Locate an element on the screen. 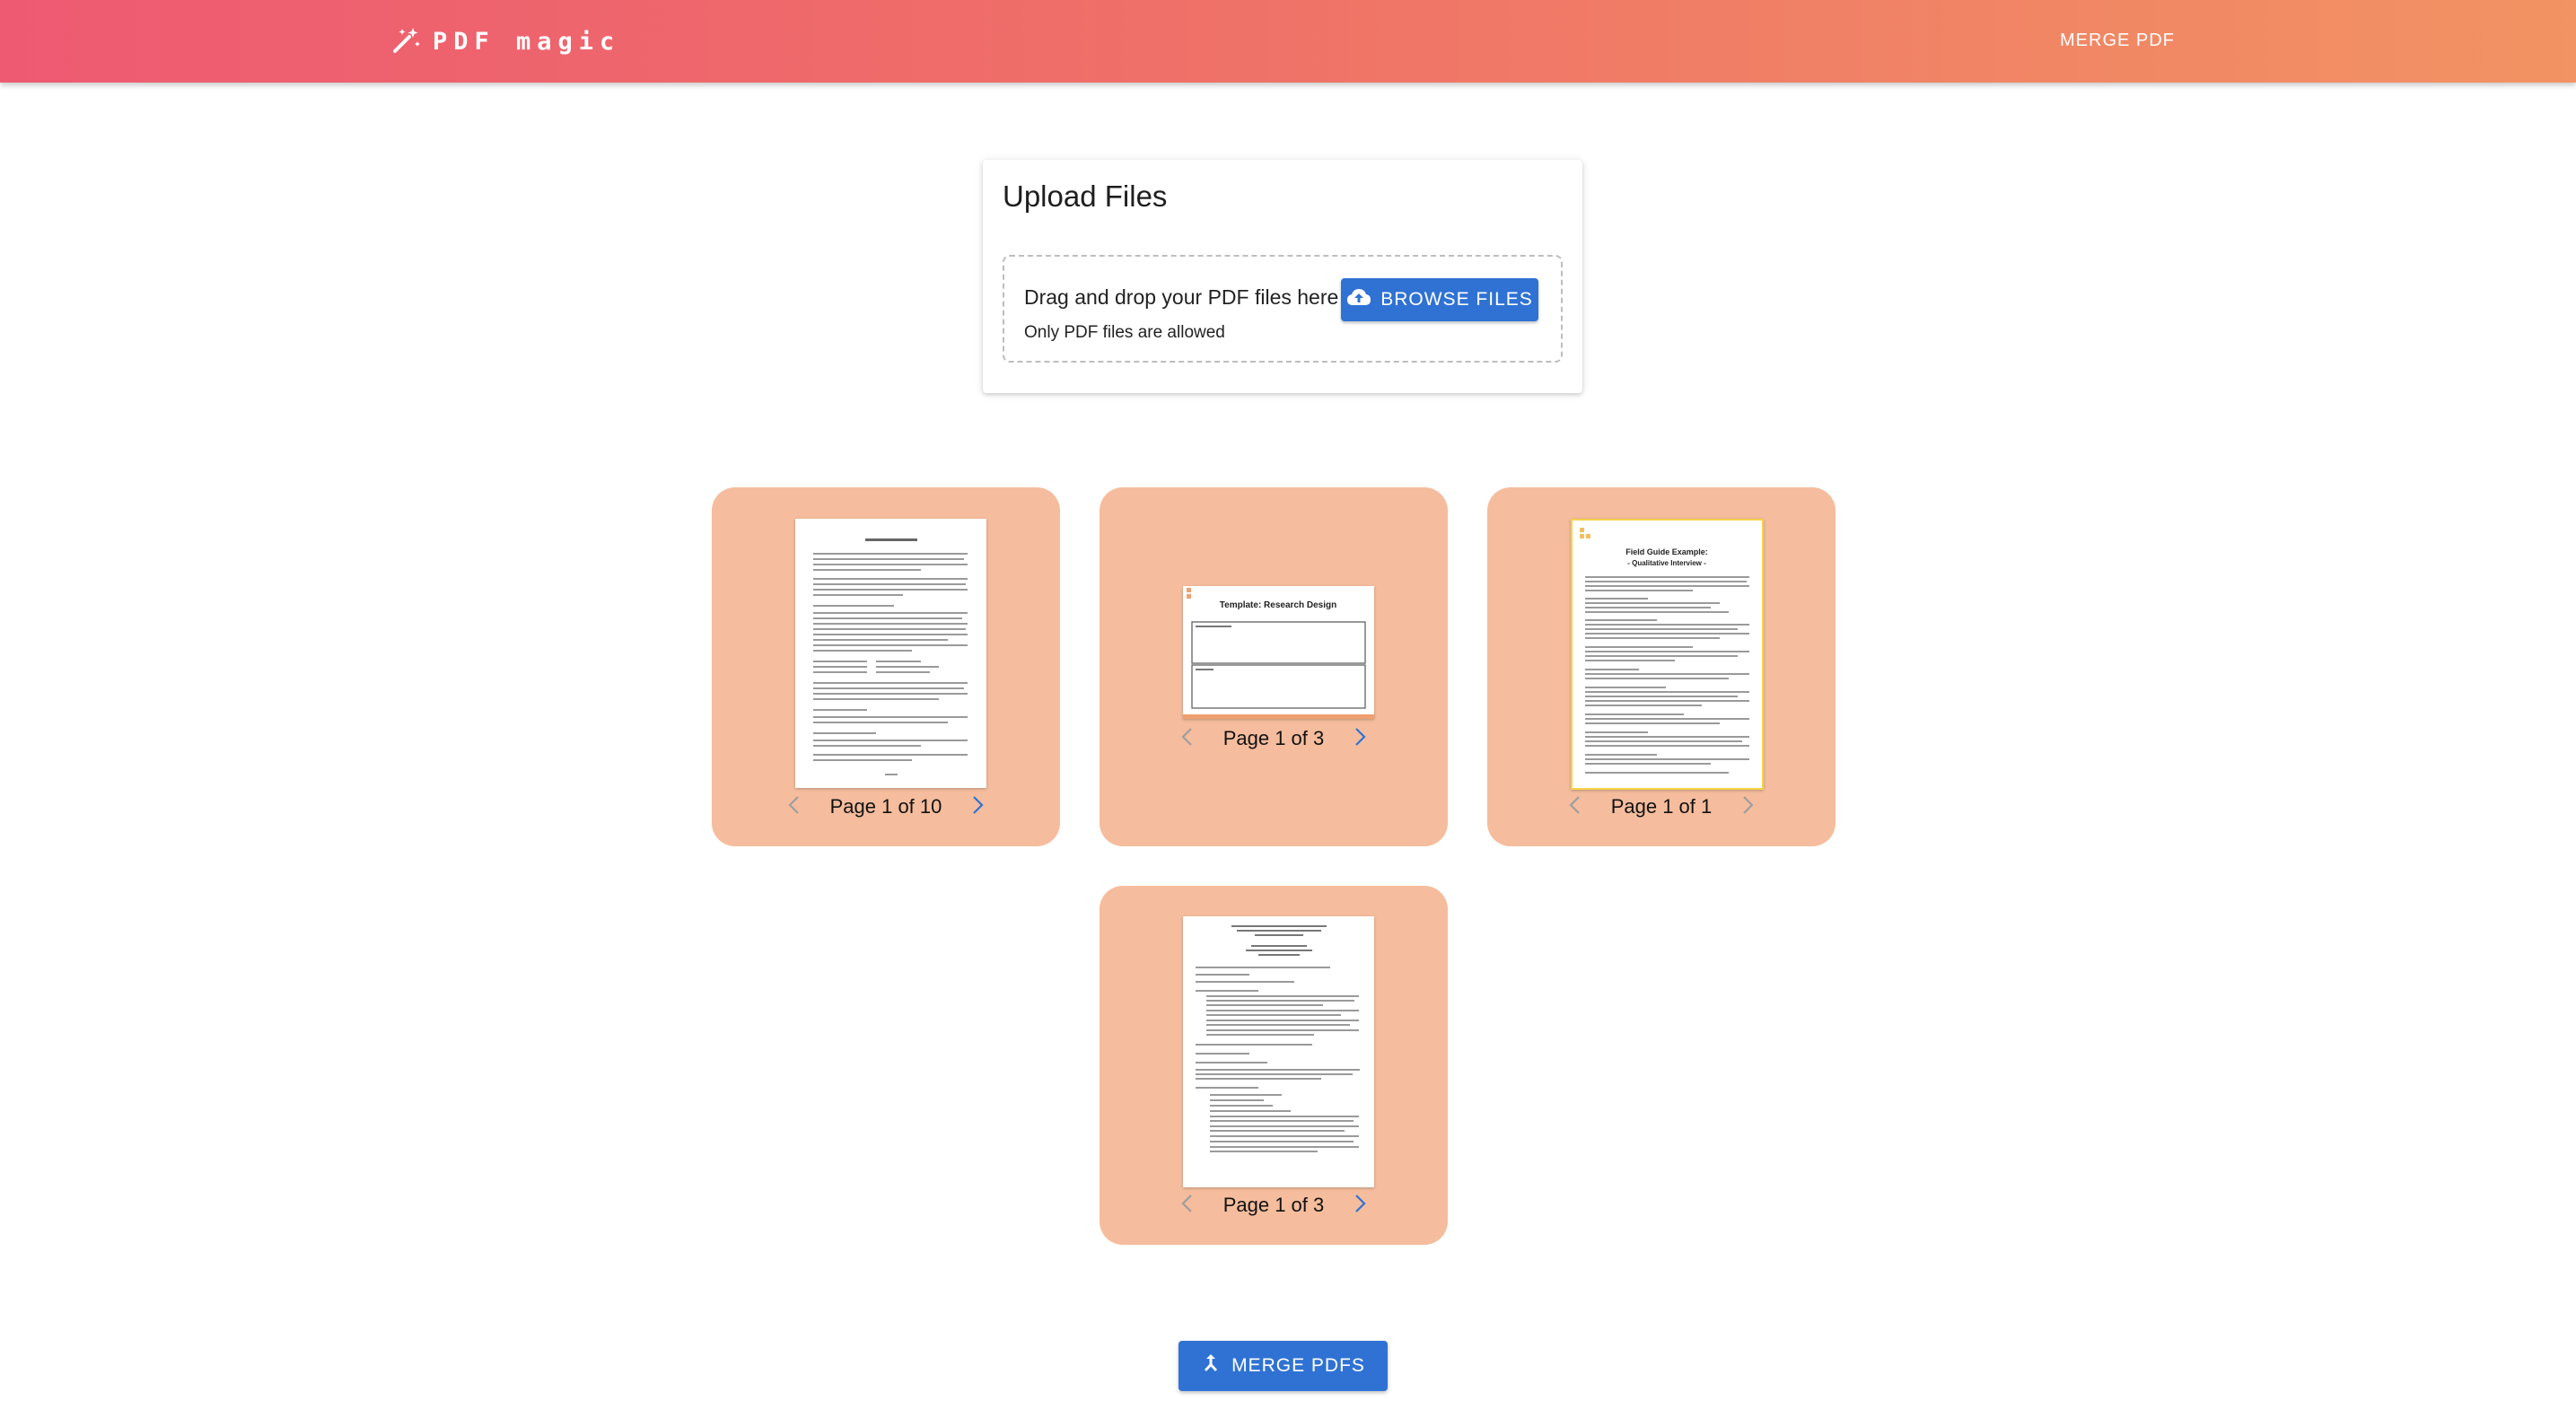  pdf-card: Template: Research Design Page 1 of 3 is located at coordinates (1274, 666).